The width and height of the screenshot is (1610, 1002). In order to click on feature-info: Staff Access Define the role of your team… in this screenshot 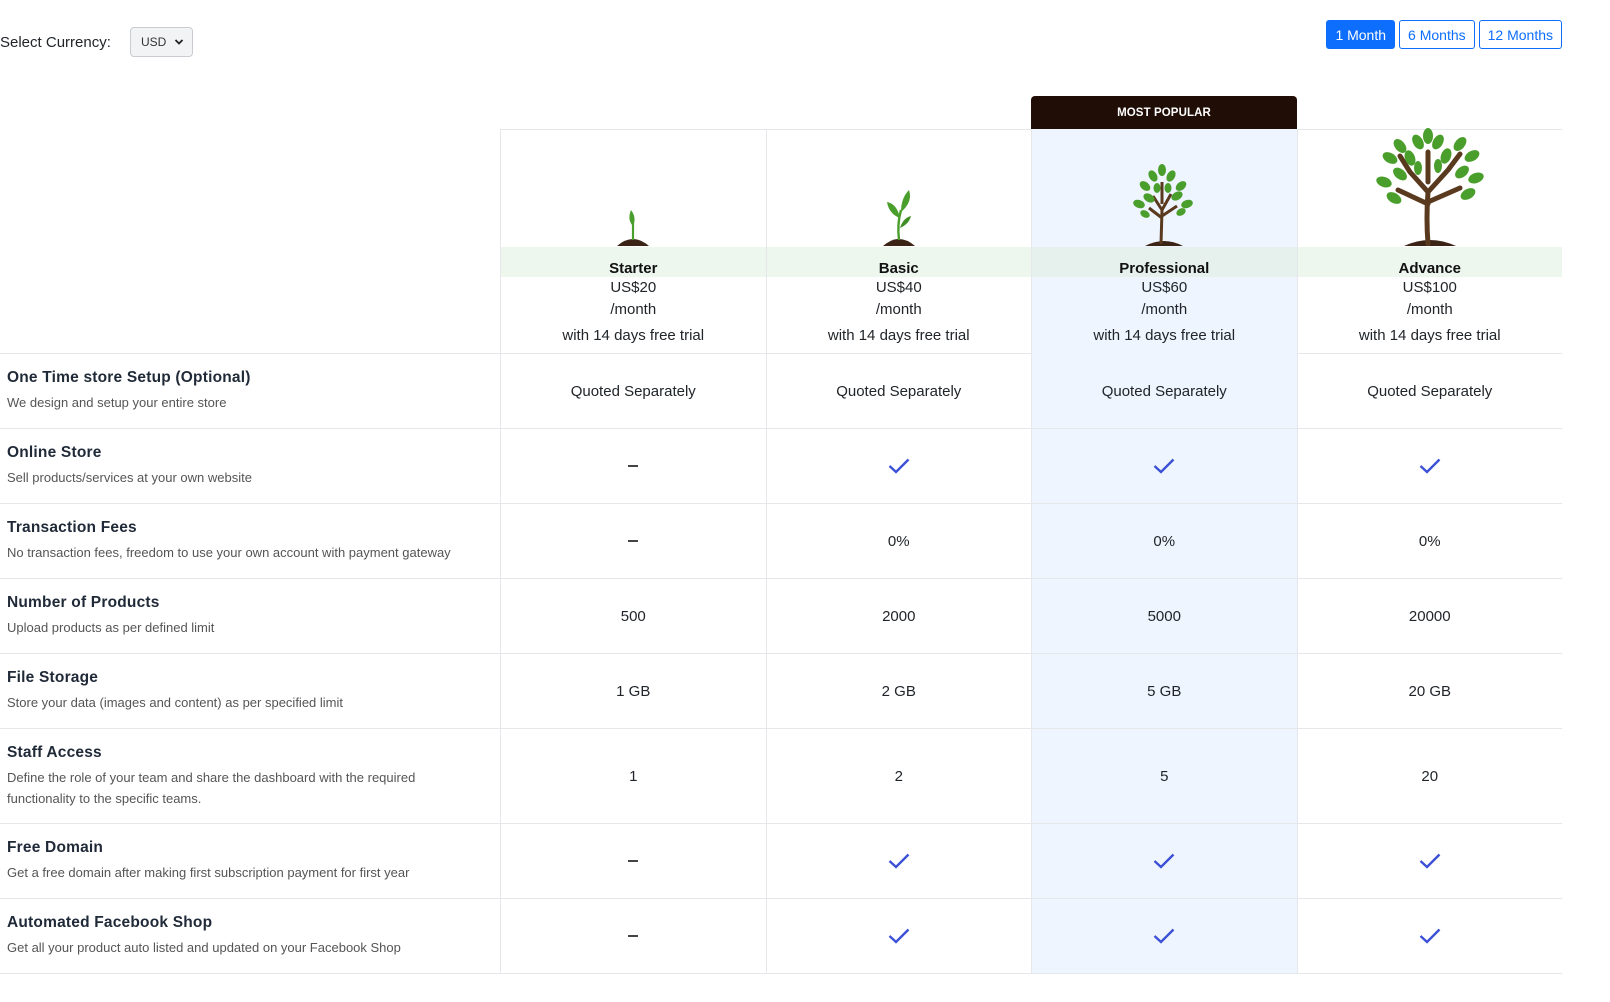, I will do `click(250, 776)`.